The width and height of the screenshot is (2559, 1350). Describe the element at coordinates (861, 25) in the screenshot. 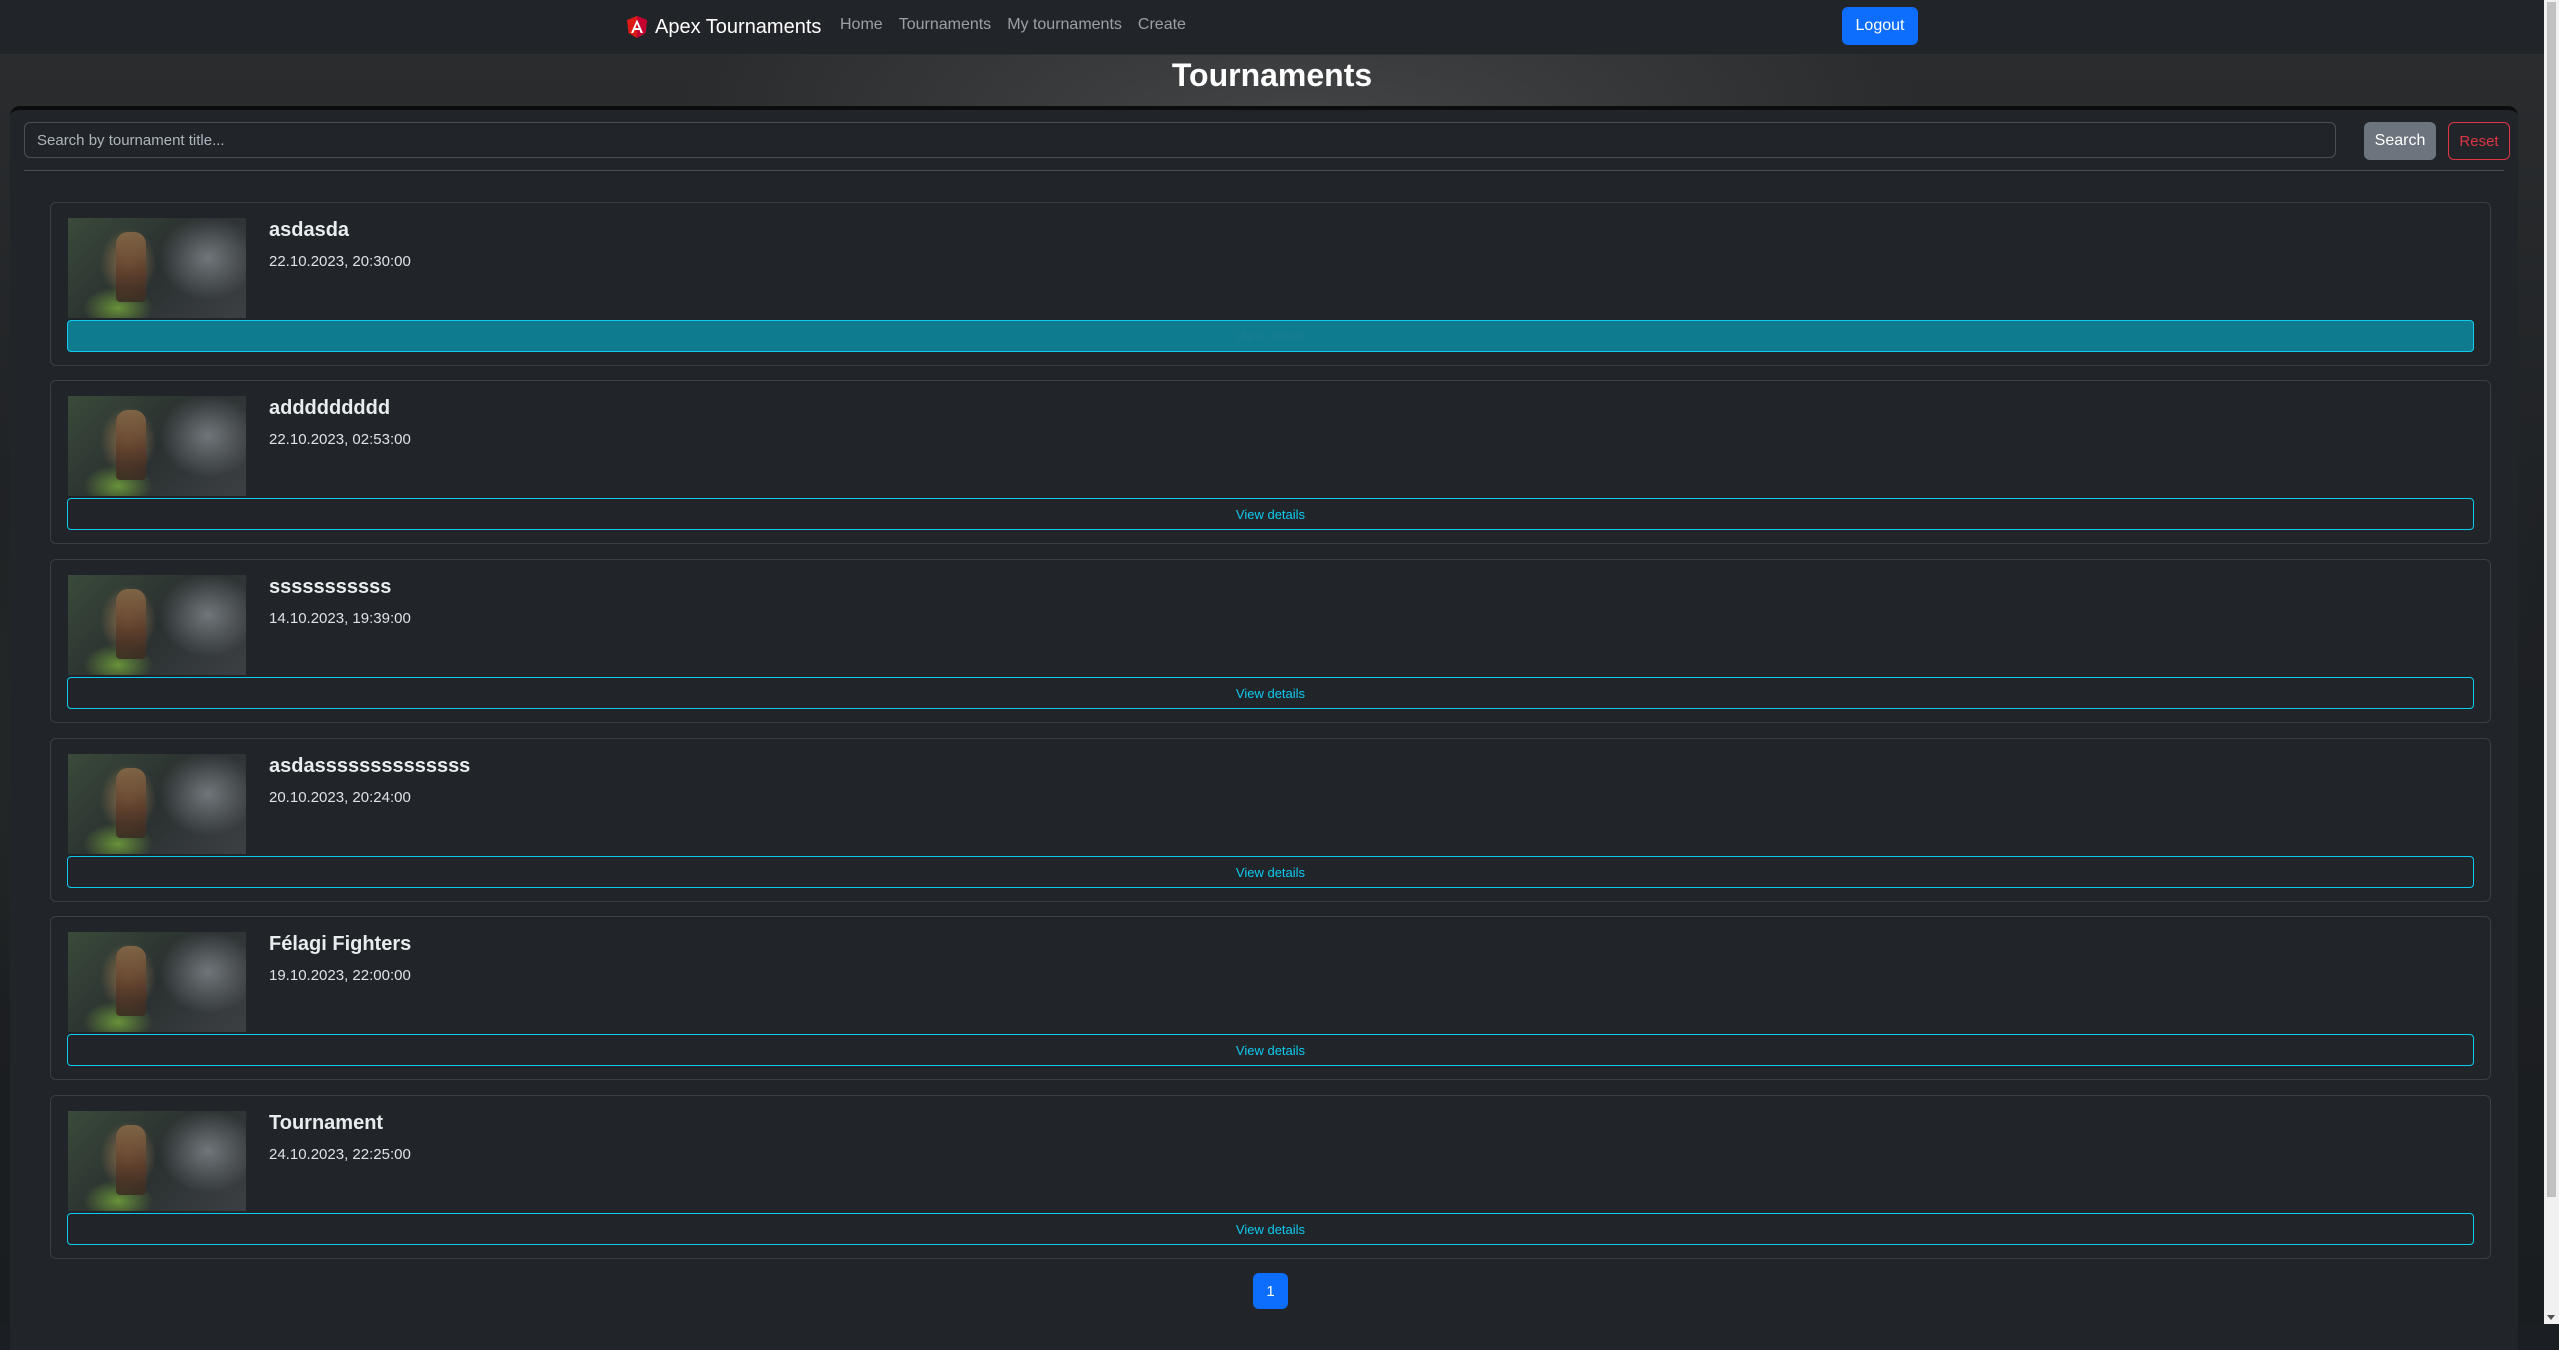

I see `nav-link-home: Home` at that location.